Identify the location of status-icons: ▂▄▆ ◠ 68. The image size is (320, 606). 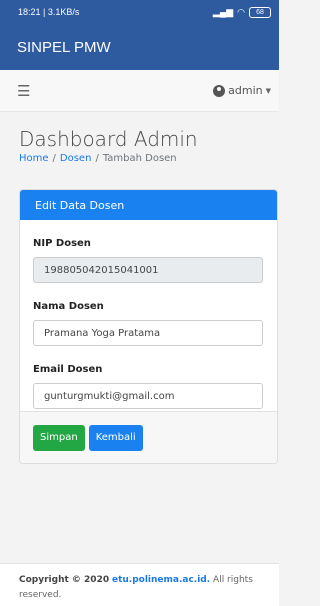
(241, 12).